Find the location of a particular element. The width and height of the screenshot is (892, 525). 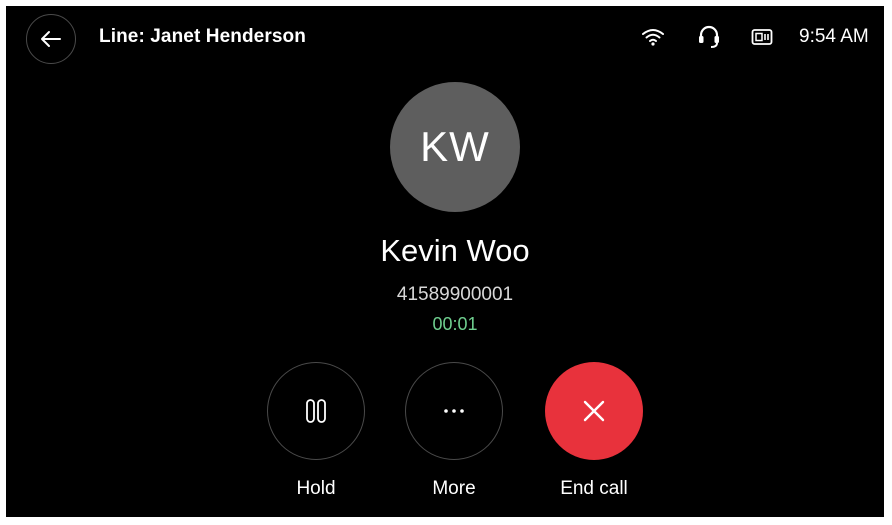

back-button is located at coordinates (51, 39).